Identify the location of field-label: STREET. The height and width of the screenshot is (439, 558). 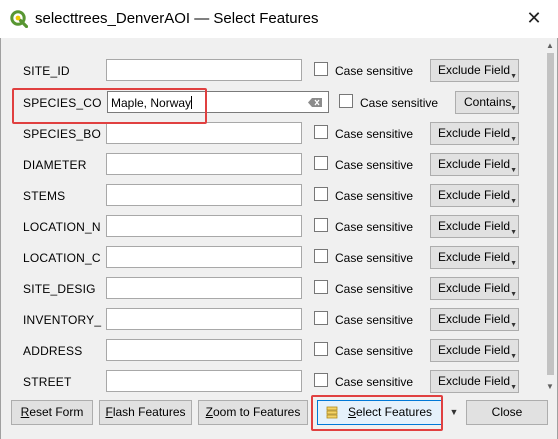
(47, 382).